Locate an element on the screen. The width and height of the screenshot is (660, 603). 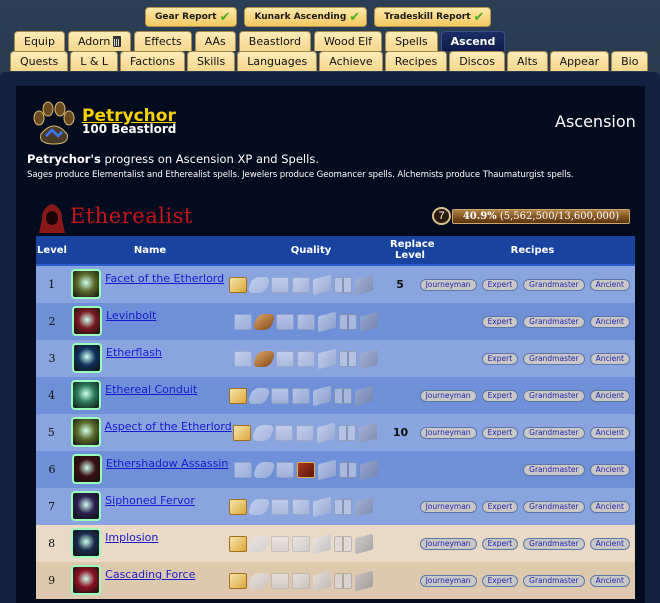
tab-wood-elf: Wood Elf is located at coordinates (348, 41).